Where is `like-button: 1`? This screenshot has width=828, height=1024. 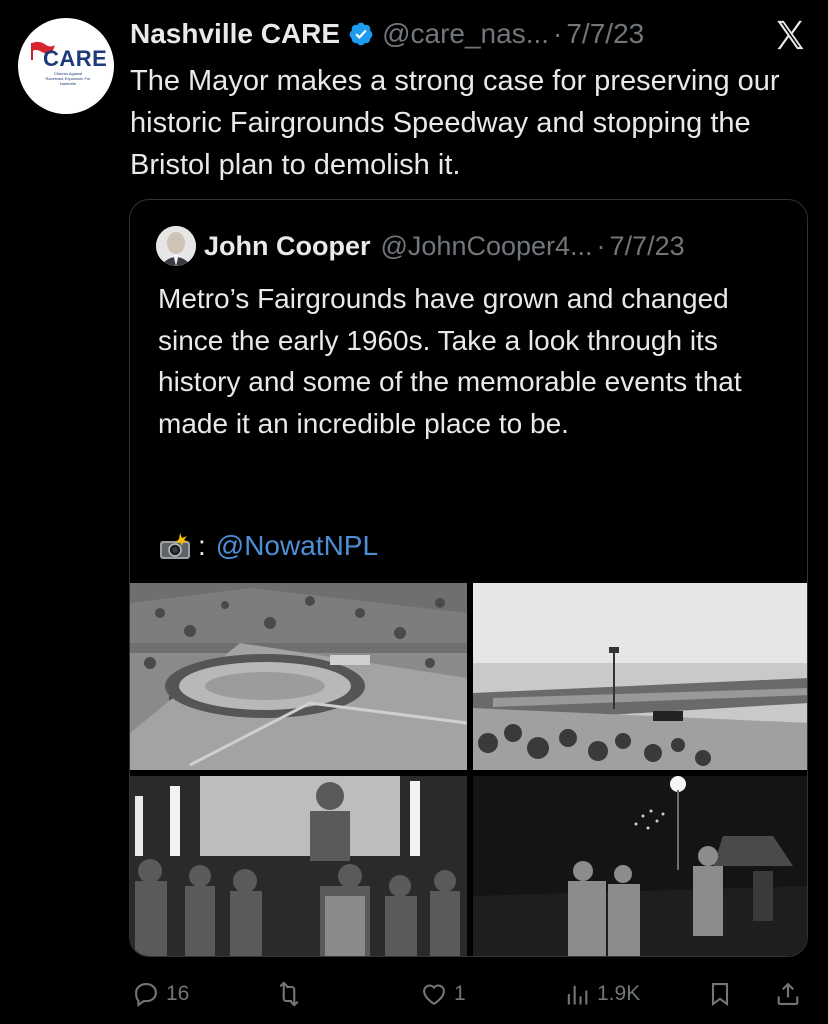
like-button: 1 is located at coordinates (443, 994).